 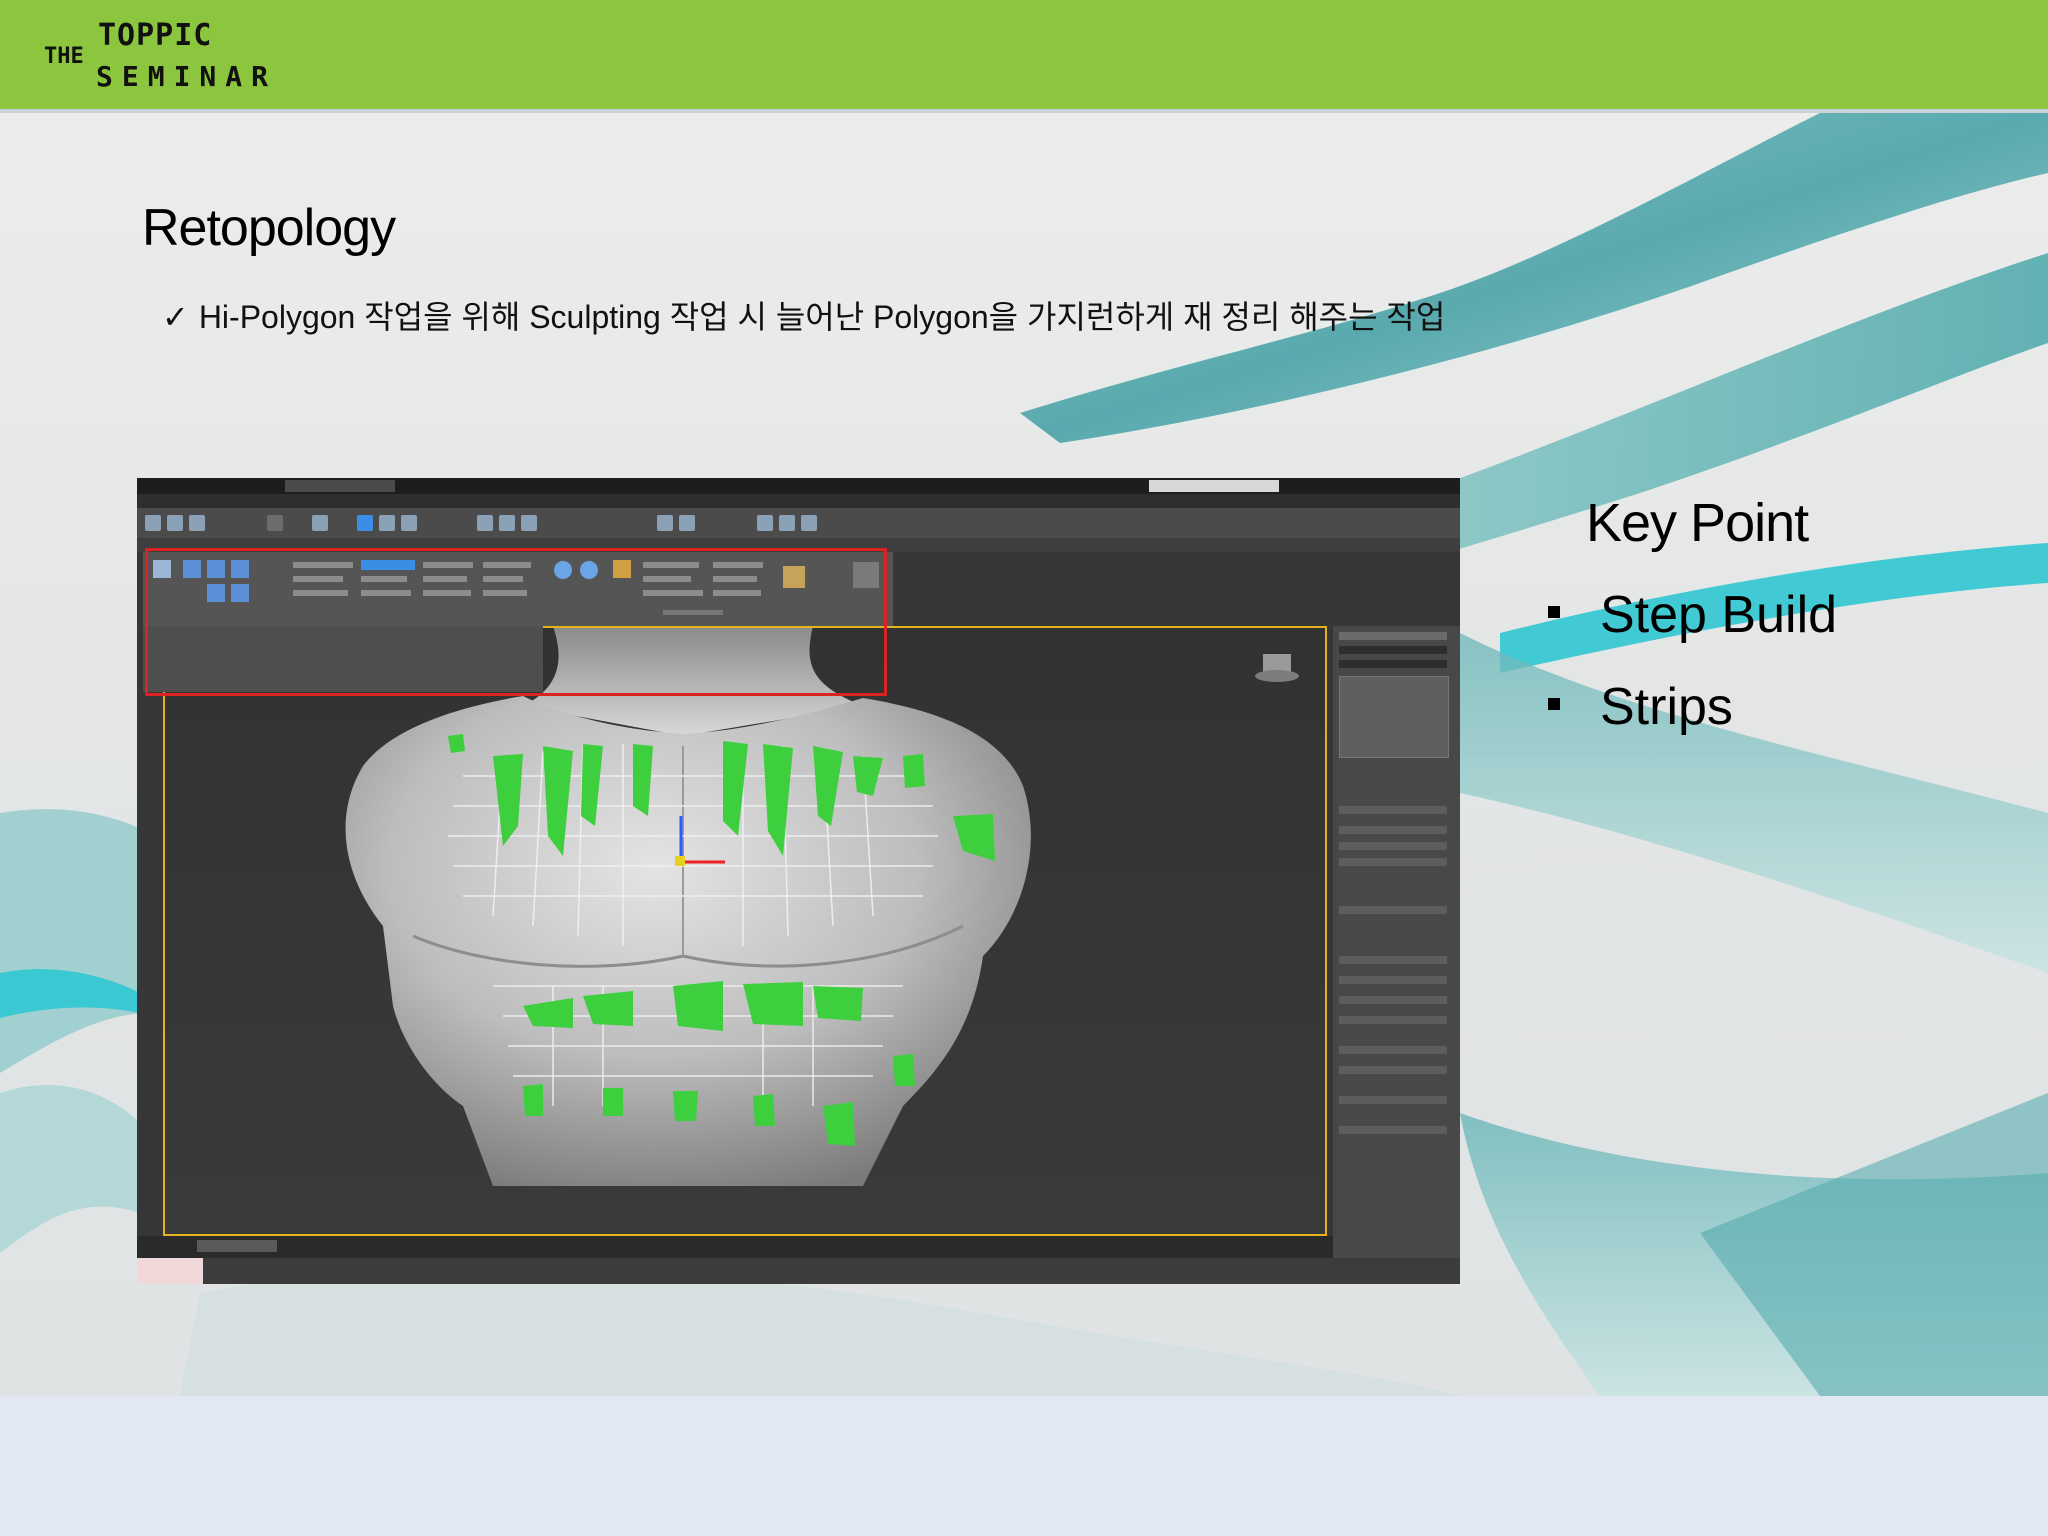 What do you see at coordinates (1396, 955) in the screenshot?
I see `command-panel` at bounding box center [1396, 955].